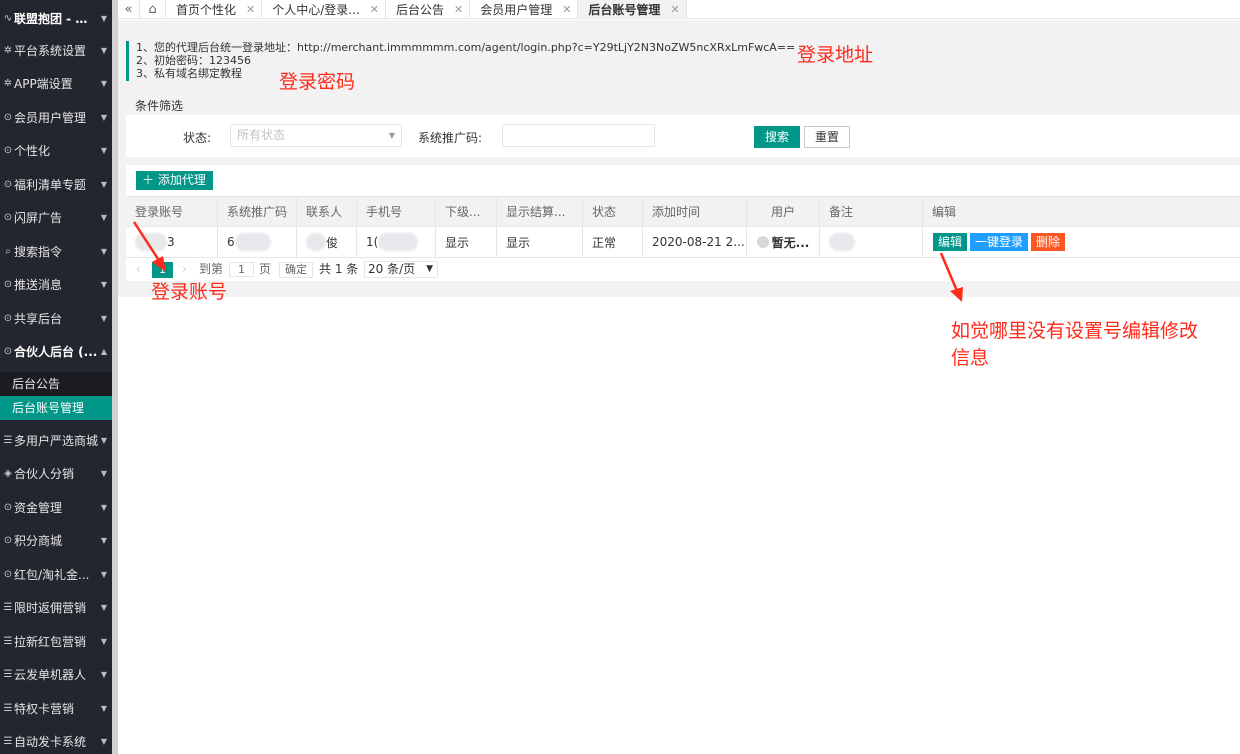 Image resolution: width=1240 pixels, height=754 pixels. Describe the element at coordinates (50, 50) in the screenshot. I see `sidebar-item-label: 平台系统设置` at that location.